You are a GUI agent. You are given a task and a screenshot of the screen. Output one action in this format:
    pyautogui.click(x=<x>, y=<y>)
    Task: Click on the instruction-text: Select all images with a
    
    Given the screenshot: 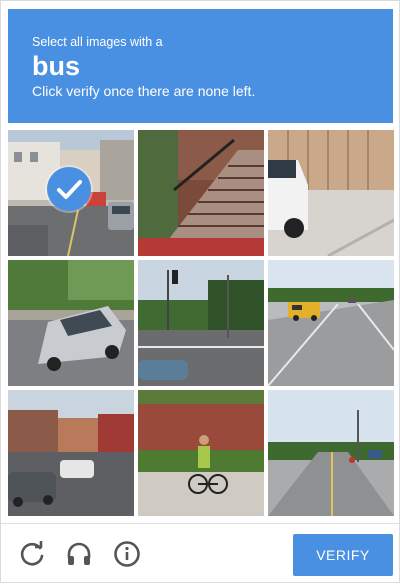 What is the action you would take?
    pyautogui.click(x=97, y=42)
    